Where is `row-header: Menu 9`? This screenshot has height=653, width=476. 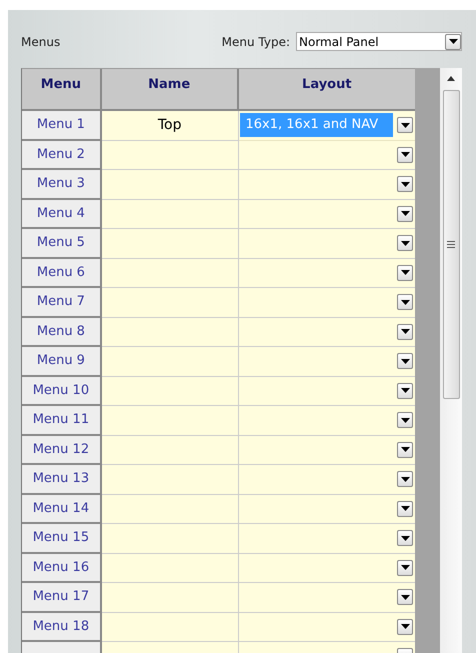
row-header: Menu 9 is located at coordinates (62, 361).